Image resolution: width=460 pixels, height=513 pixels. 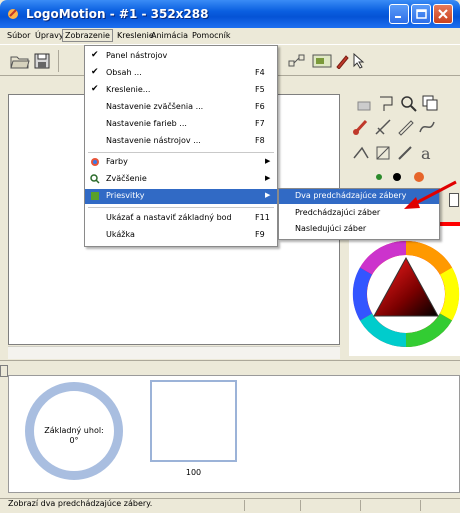 I want to click on status-text: Zobrazí dva predchádzajúce zábery., so click(x=80, y=503).